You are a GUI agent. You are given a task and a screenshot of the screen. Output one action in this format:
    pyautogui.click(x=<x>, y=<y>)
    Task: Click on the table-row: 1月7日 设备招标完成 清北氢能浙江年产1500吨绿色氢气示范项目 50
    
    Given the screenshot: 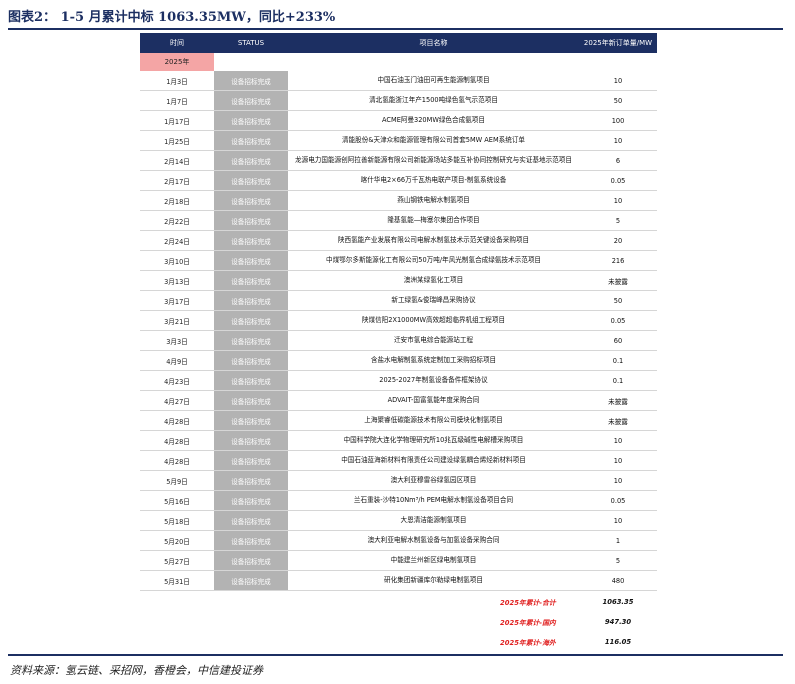 What is the action you would take?
    pyautogui.click(x=398, y=101)
    